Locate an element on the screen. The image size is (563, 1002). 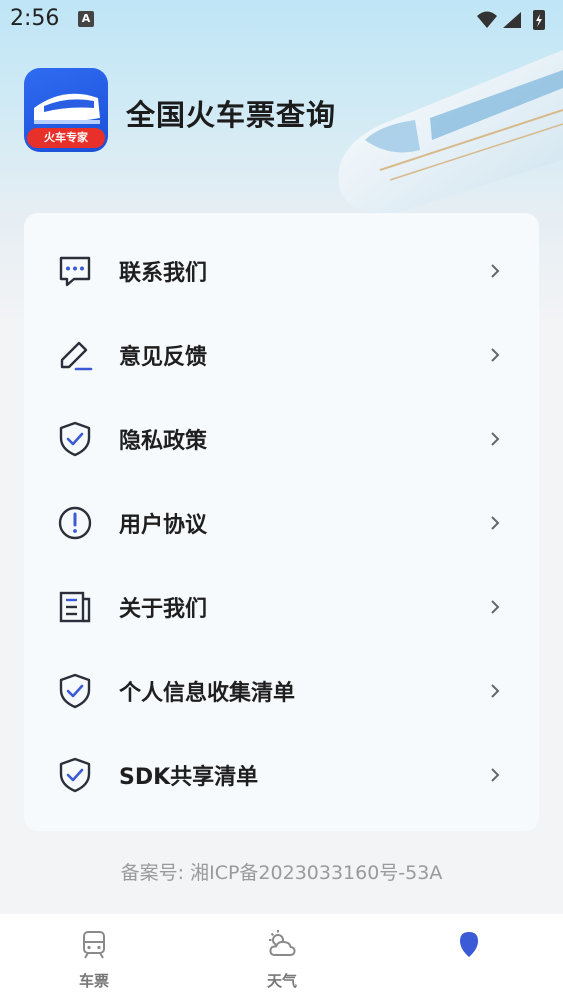
menu-item-contact: 联系我们 is located at coordinates (281, 271).